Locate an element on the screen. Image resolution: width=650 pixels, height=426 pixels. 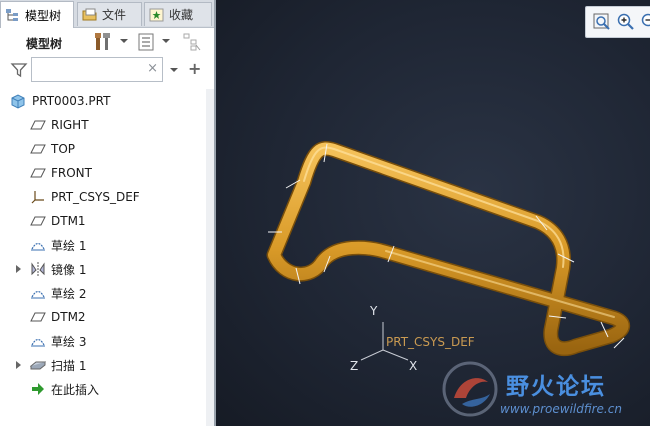
tree-item-label: FRONT is located at coordinates (71, 173).